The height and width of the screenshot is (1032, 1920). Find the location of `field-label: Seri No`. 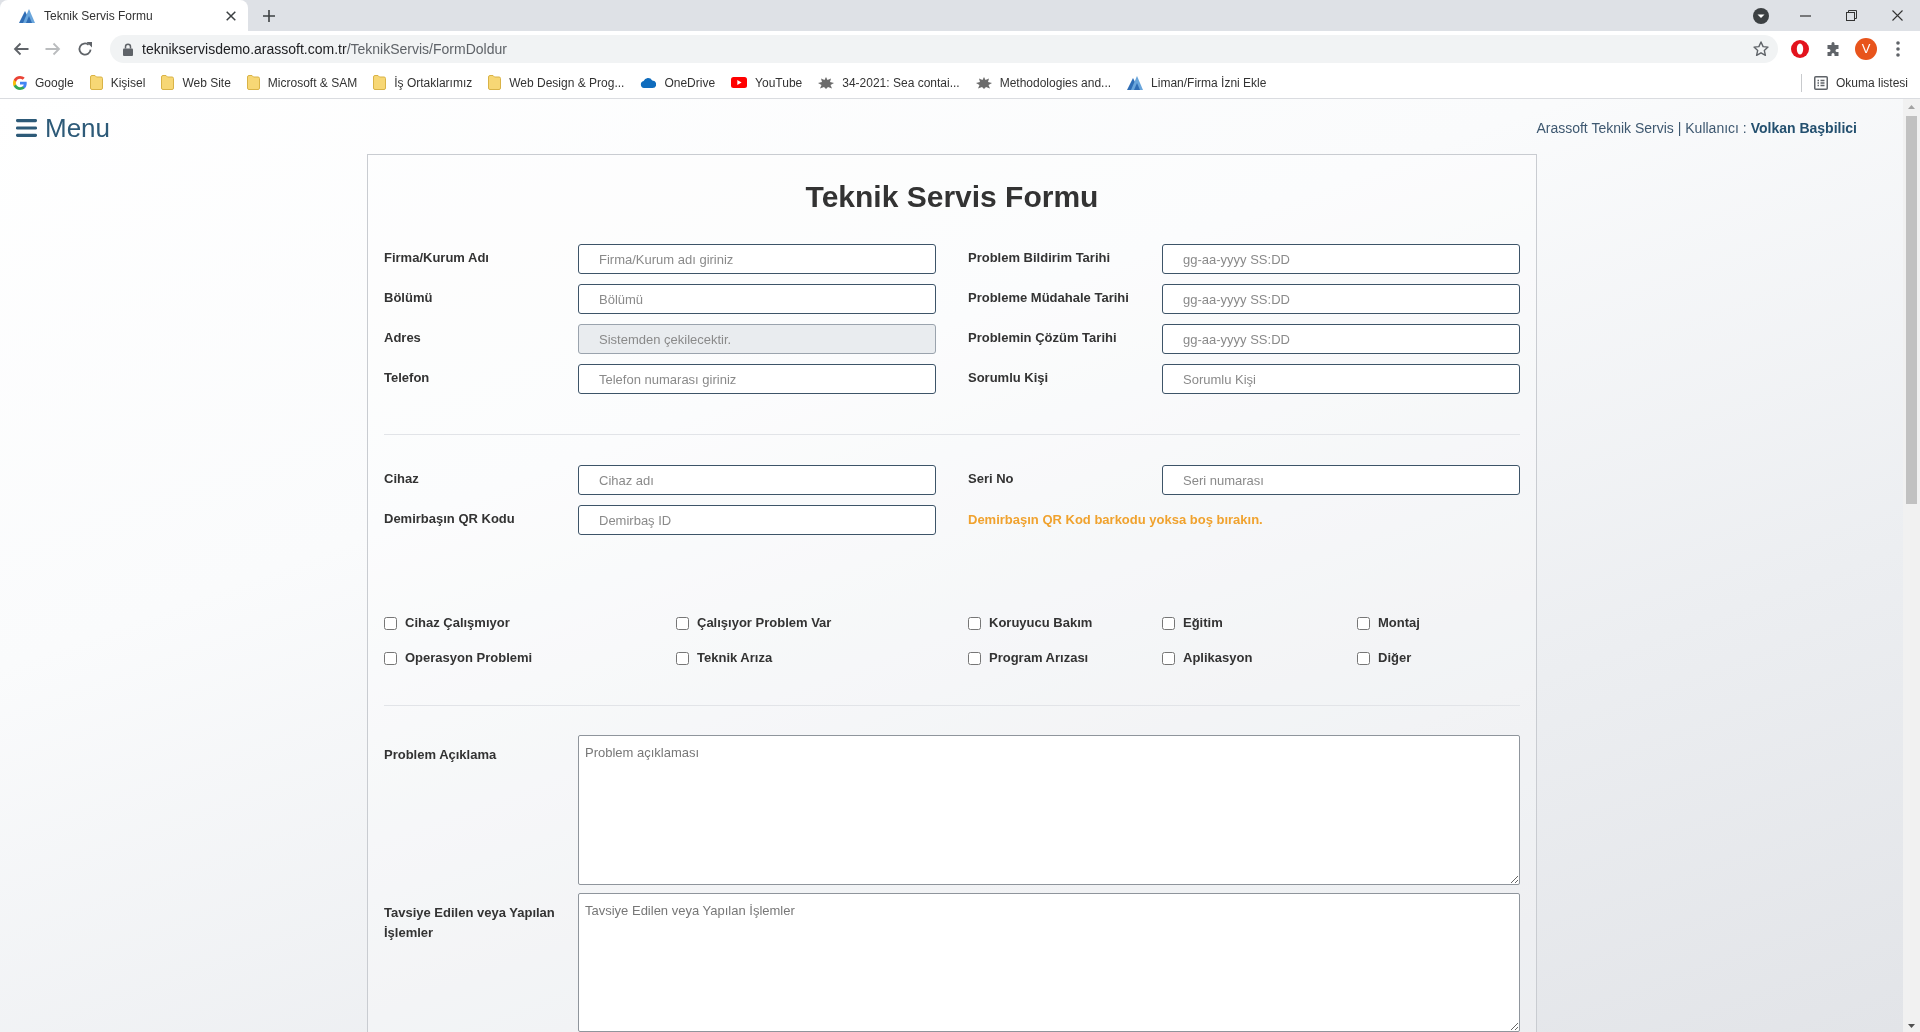

field-label: Seri No is located at coordinates (991, 479).